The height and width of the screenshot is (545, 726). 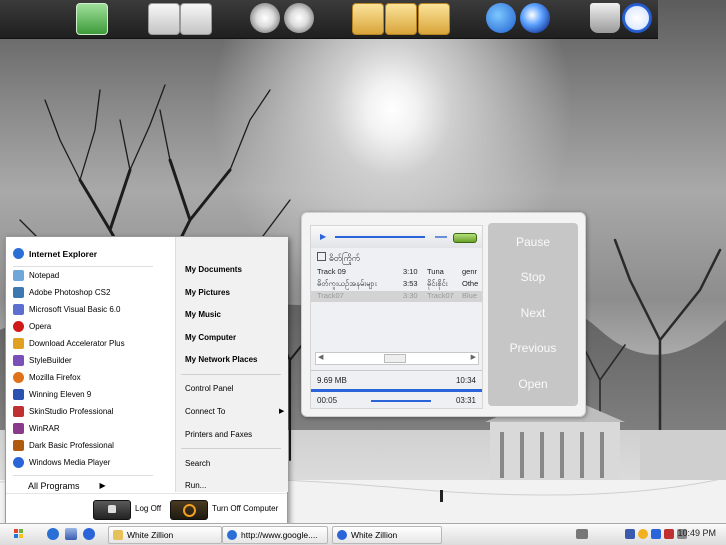 I want to click on track-time: 3:30, so click(x=410, y=295).